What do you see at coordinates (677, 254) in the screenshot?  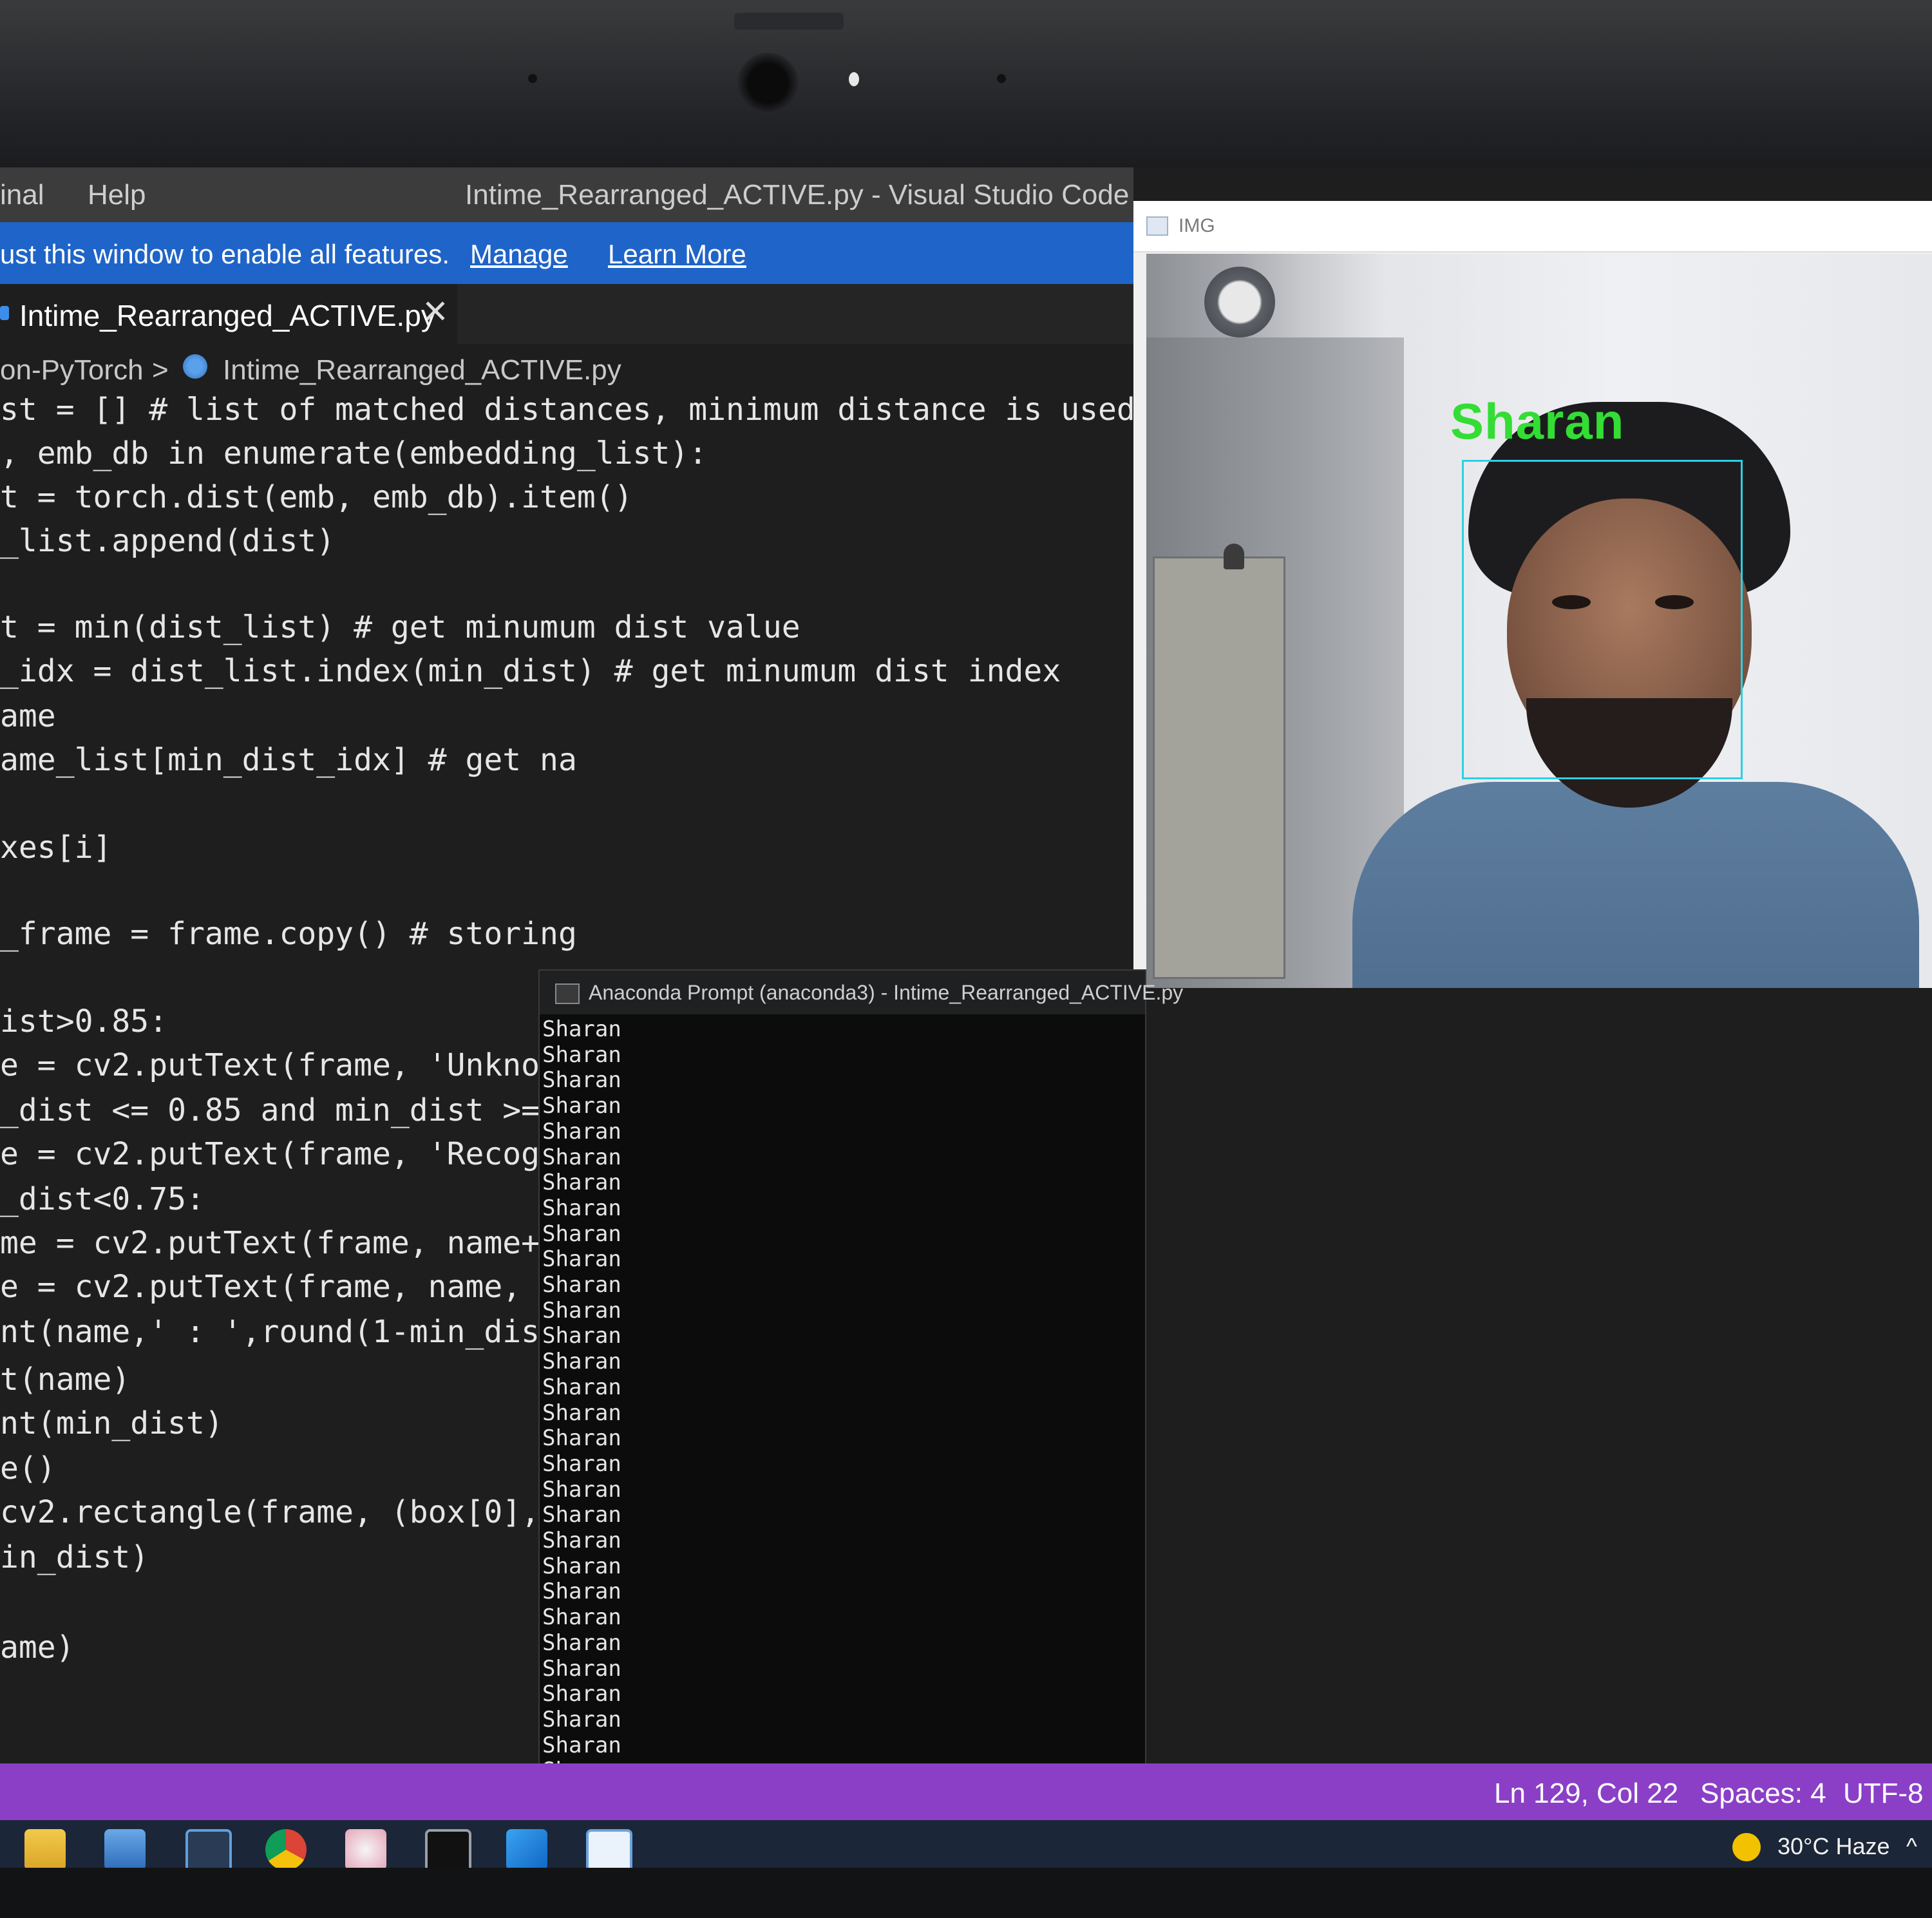 I see `learn-more-link: Learn More` at bounding box center [677, 254].